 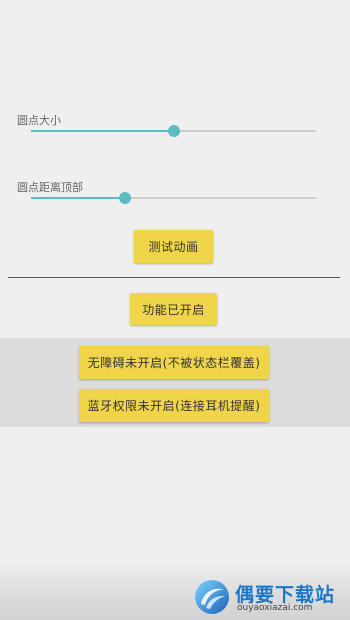 What do you see at coordinates (174, 362) in the screenshot?
I see `accessibility-permission-button: 无障碍未开启(不被状态栏覆盖)` at bounding box center [174, 362].